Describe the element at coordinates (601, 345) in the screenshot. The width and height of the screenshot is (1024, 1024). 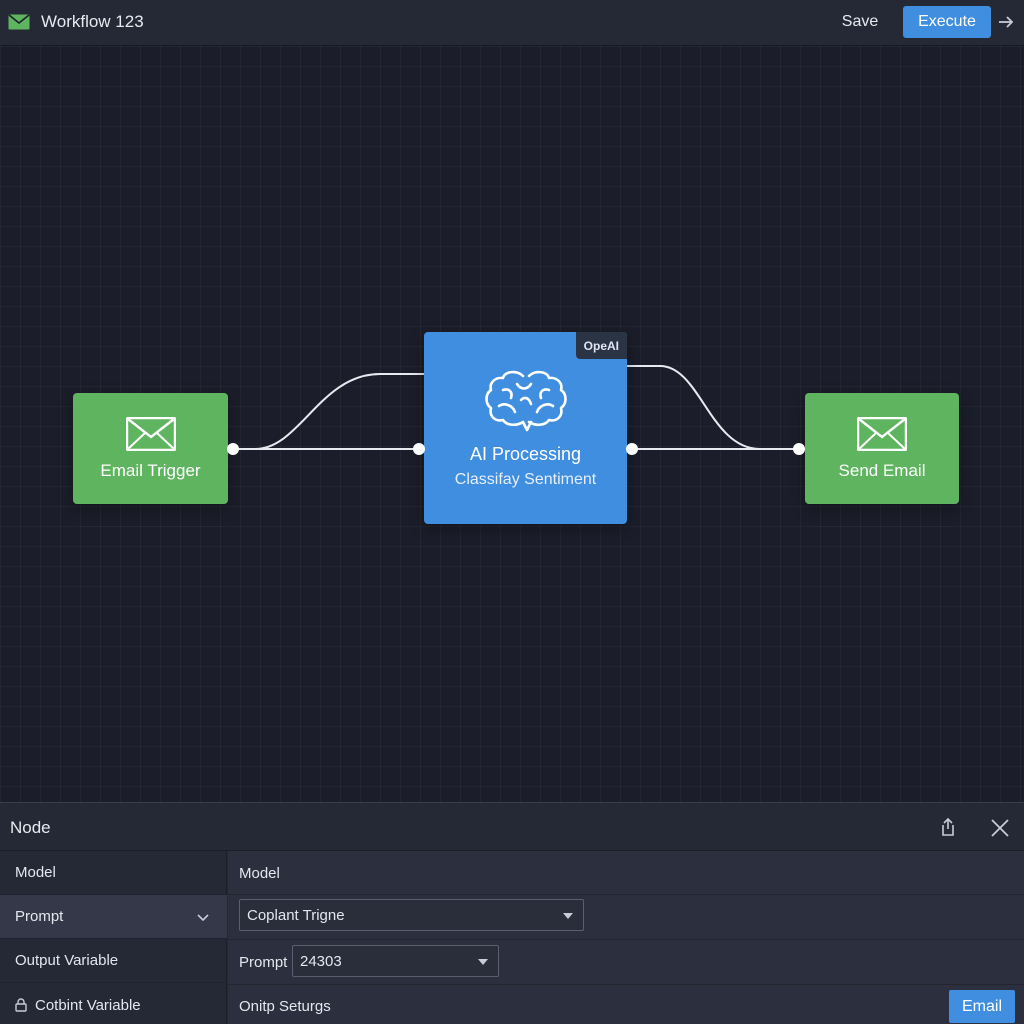
I see `provider-badge: OpeAI` at that location.